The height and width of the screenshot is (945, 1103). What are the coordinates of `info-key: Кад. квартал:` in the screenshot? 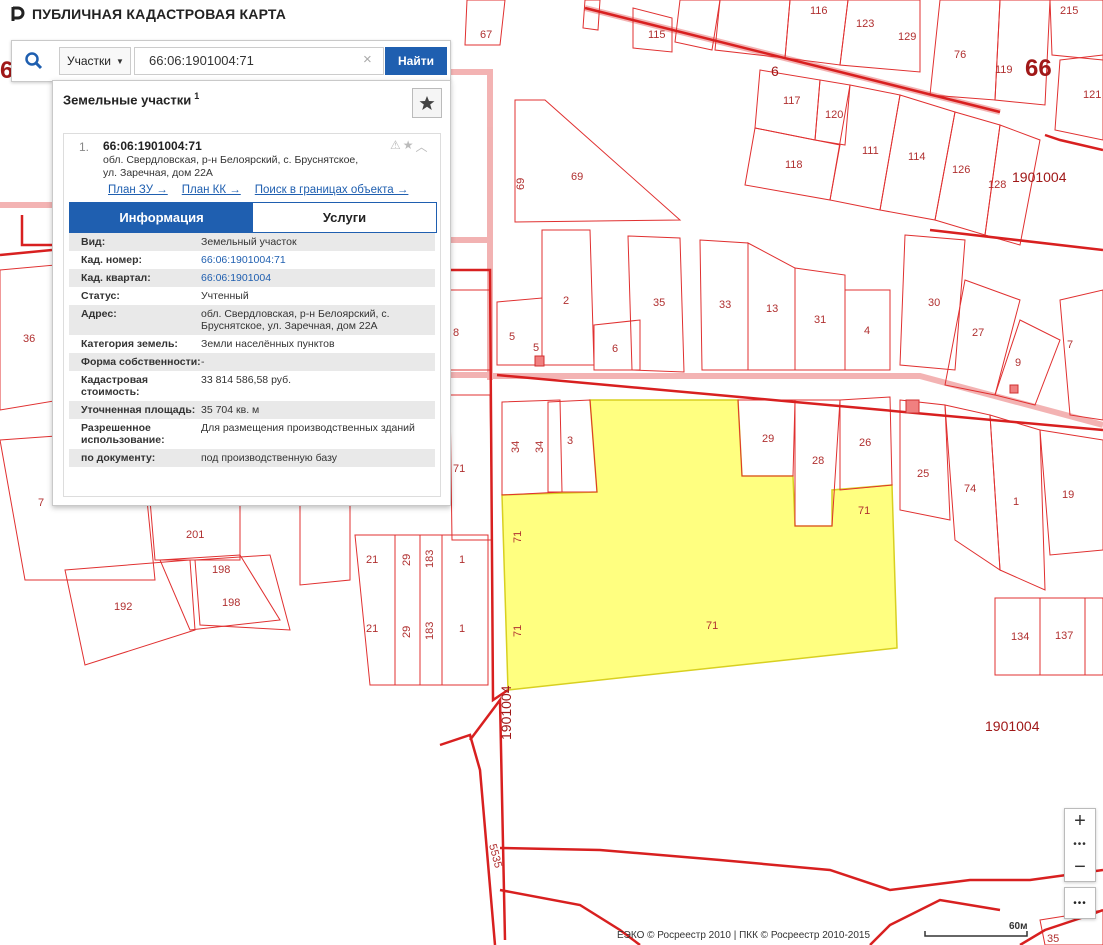 It's located at (116, 278).